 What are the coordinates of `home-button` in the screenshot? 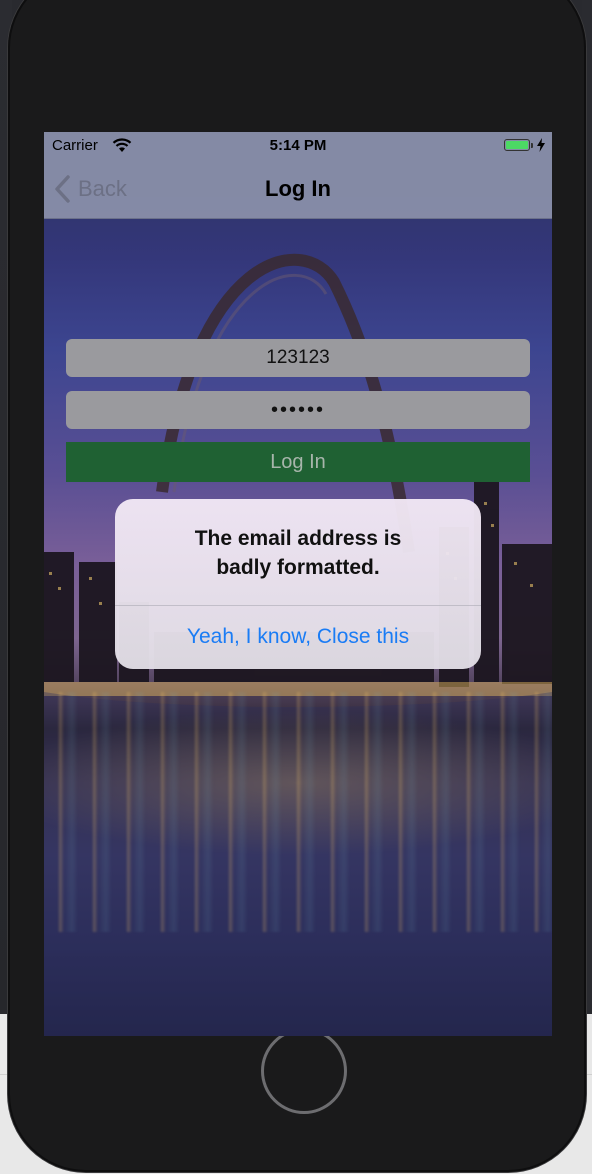 It's located at (304, 1071).